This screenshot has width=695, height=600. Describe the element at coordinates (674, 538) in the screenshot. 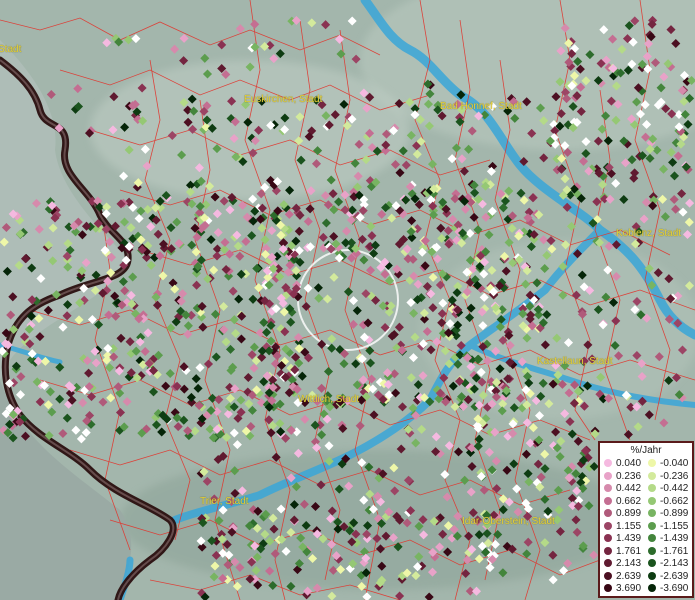

I see `legend-value: -1.439` at that location.